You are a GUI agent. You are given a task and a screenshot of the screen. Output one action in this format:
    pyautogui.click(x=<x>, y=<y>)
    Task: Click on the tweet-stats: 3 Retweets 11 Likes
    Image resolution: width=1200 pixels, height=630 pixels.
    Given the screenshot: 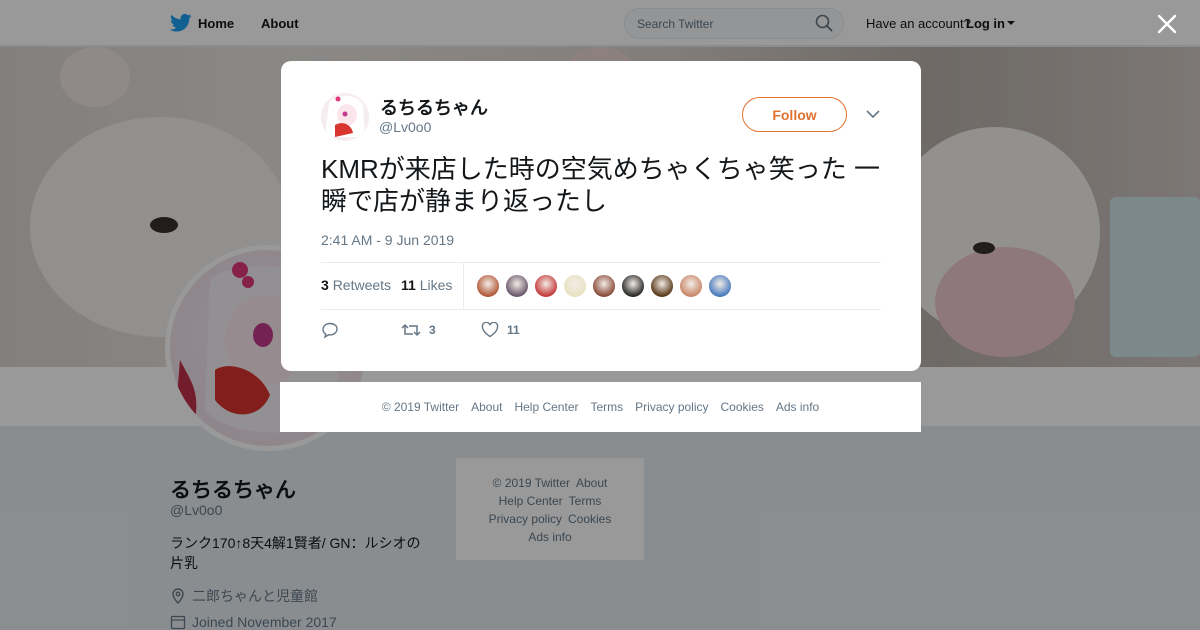 What is the action you would take?
    pyautogui.click(x=386, y=285)
    